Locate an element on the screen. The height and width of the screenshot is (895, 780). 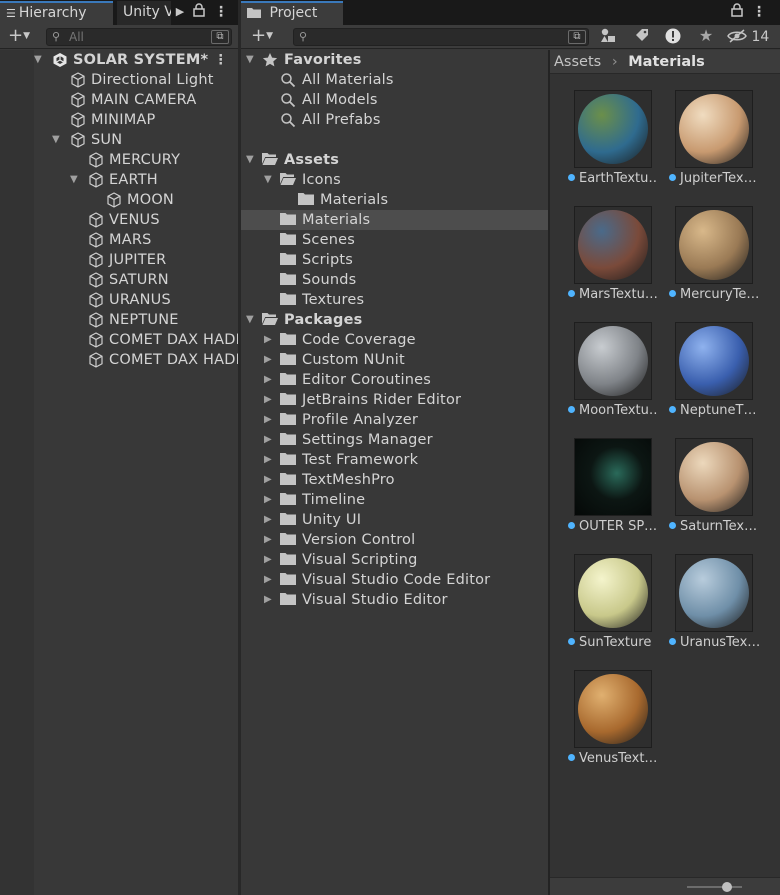
breadcrumb-materials: Materials is located at coordinates (666, 62).